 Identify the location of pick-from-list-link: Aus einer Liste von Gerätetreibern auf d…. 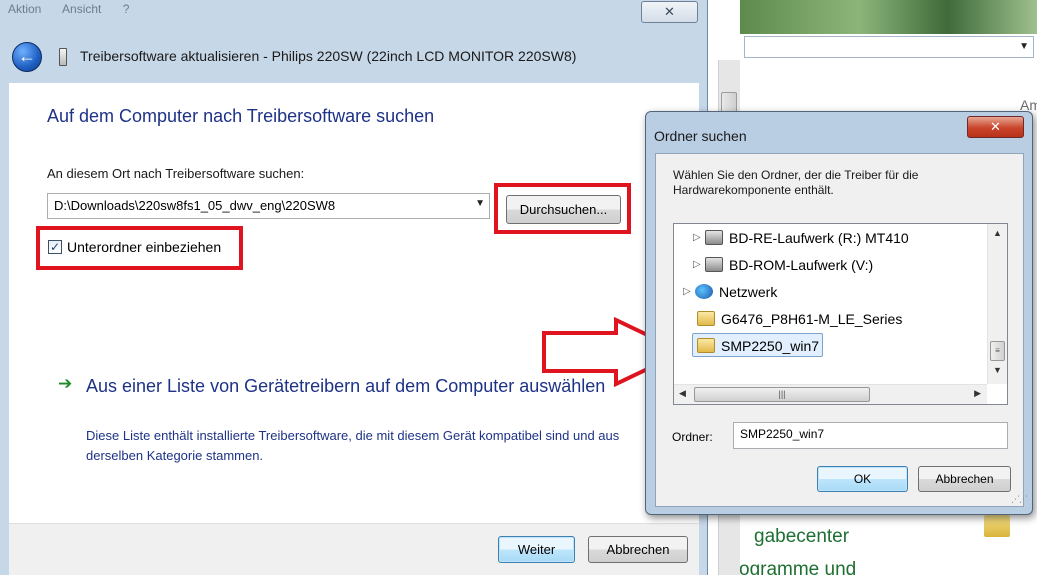
(346, 386).